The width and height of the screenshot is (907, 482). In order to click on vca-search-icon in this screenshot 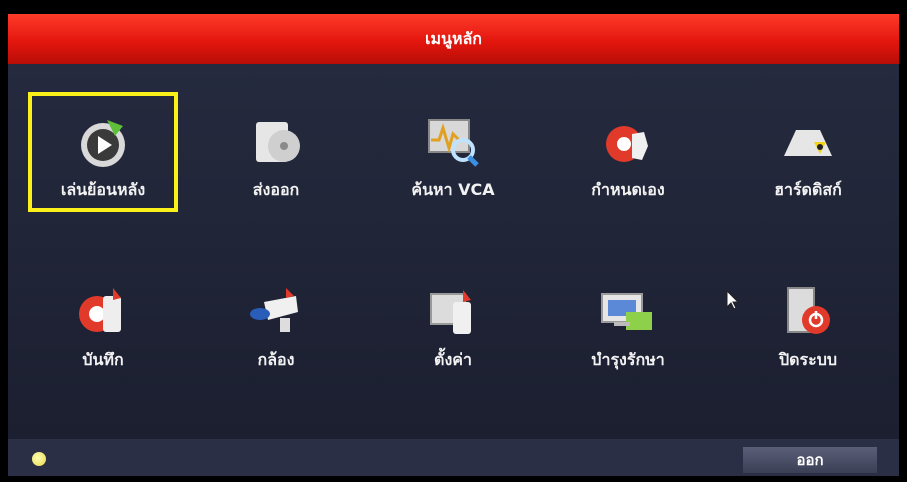, I will do `click(453, 143)`.